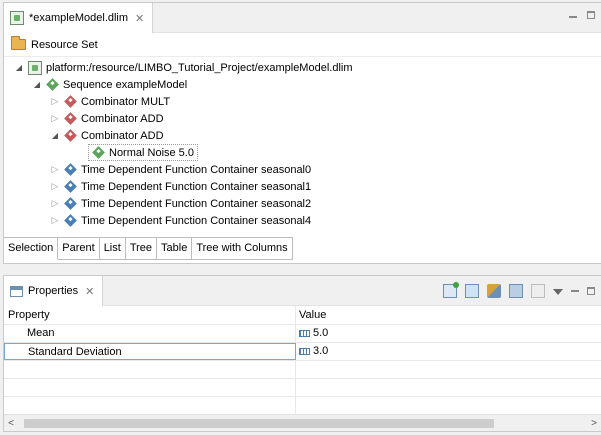 Image resolution: width=601 pixels, height=435 pixels. What do you see at coordinates (516, 291) in the screenshot?
I see `pin-icon` at bounding box center [516, 291].